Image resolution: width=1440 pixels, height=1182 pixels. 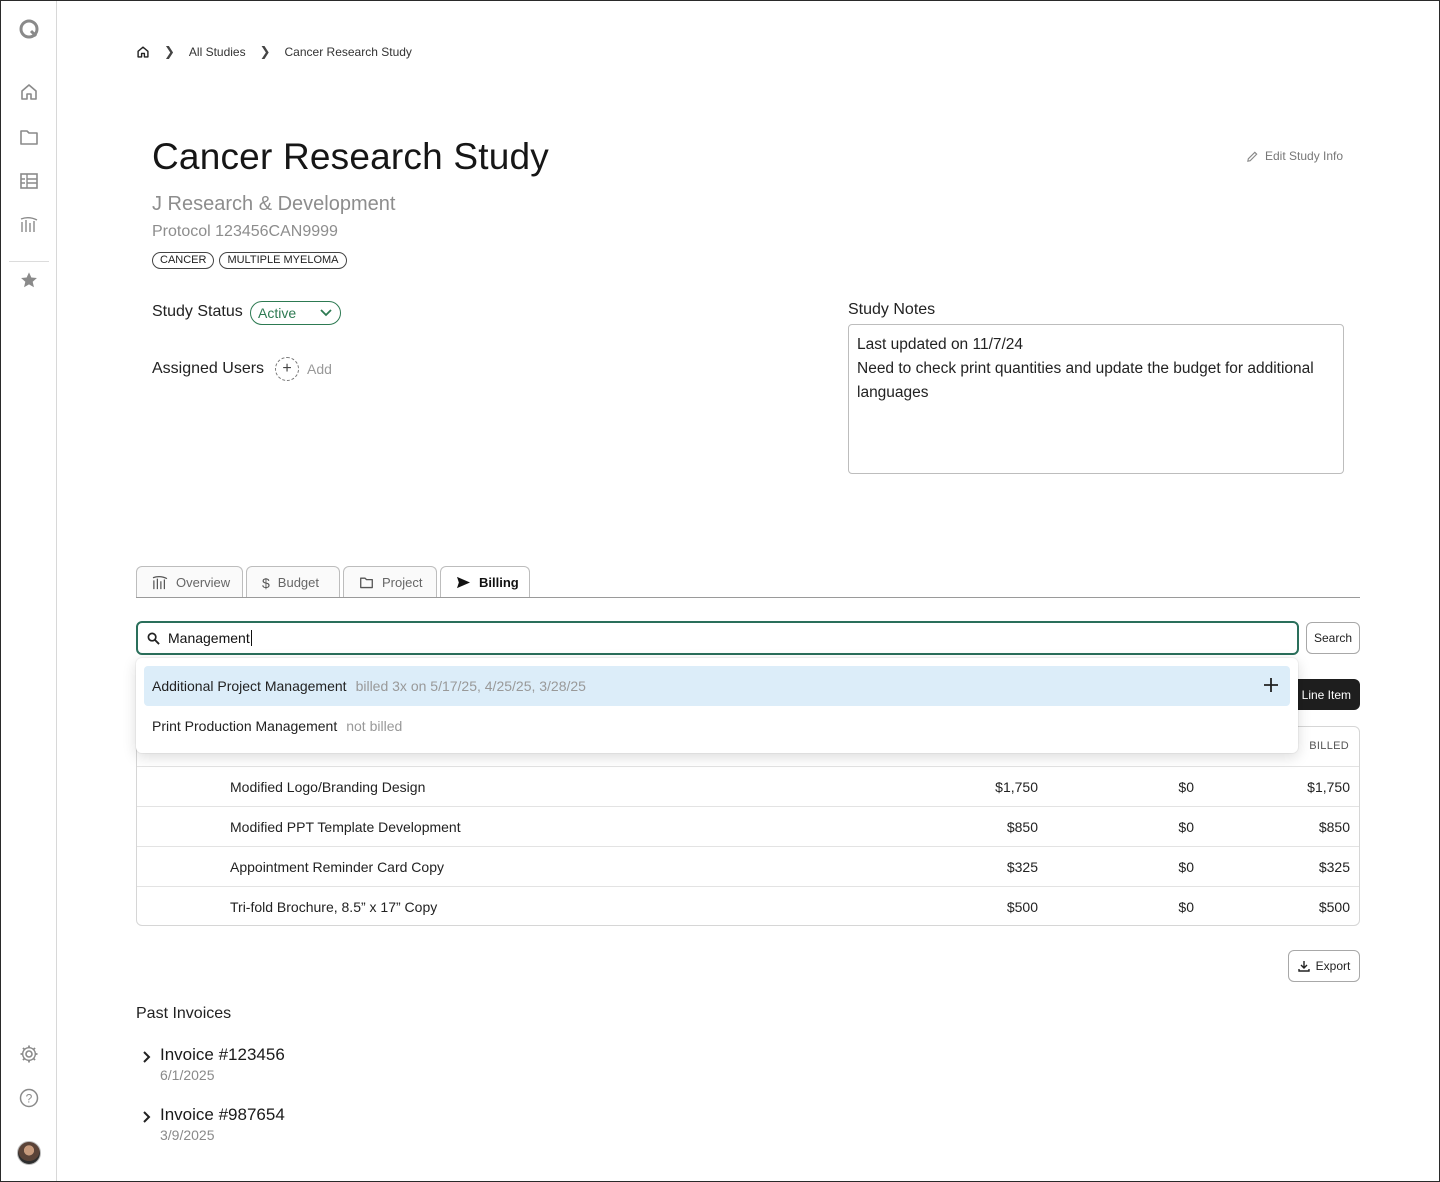 What do you see at coordinates (274, 52) in the screenshot?
I see `breadcrumb: ❯ All Studies ❯ Cancer Research Study` at bounding box center [274, 52].